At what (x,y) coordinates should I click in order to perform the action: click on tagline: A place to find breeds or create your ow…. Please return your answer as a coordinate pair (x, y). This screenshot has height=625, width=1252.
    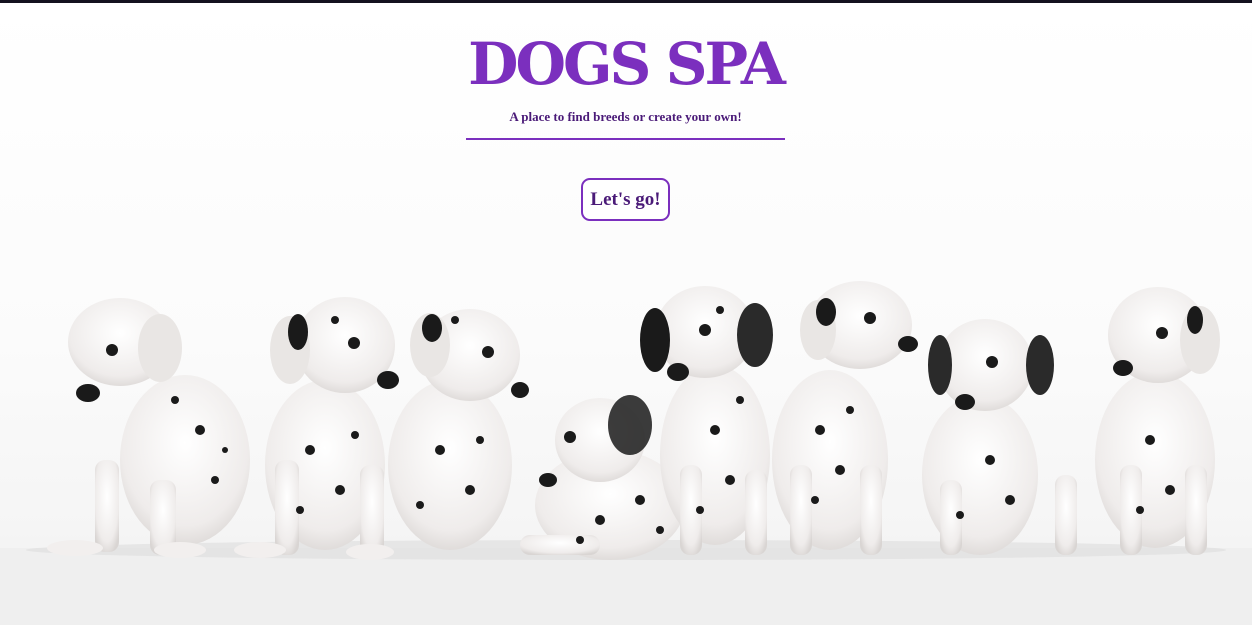
    Looking at the image, I should click on (625, 116).